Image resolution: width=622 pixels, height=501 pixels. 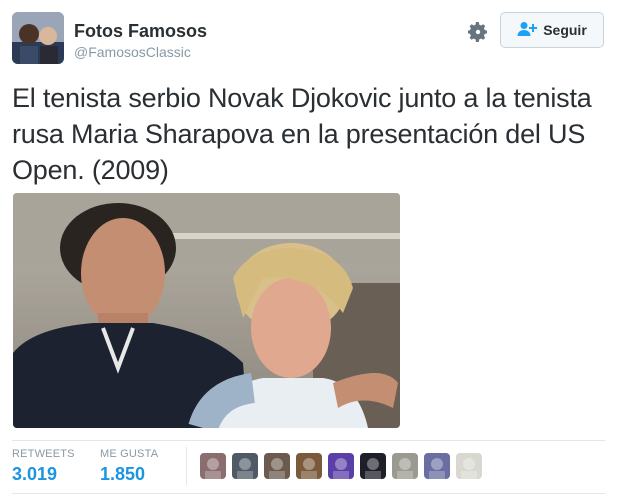 I want to click on user-handle: @FamososClassic, so click(x=140, y=52).